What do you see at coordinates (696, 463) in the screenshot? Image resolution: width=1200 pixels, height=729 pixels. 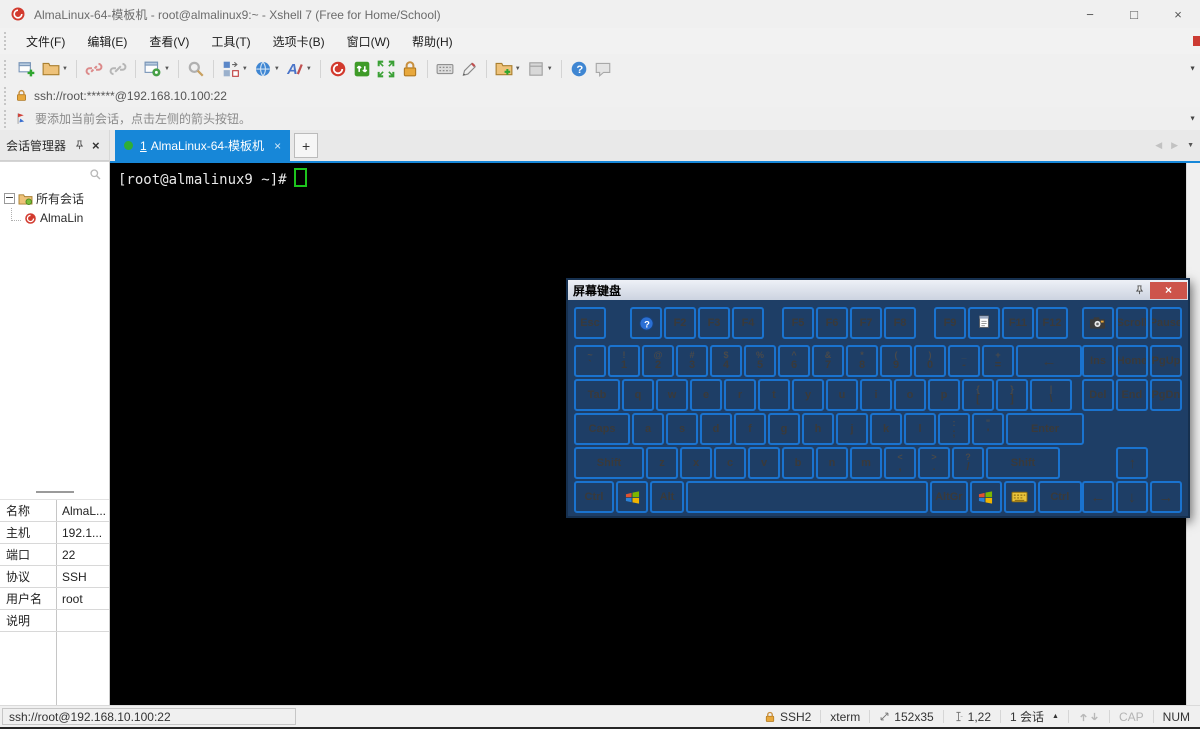 I see `osk-key-x: x` at bounding box center [696, 463].